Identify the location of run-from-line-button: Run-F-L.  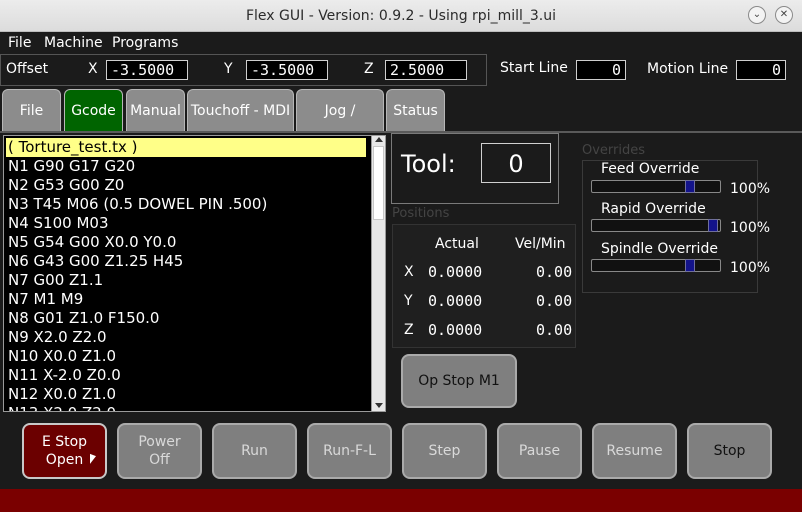
(349, 451).